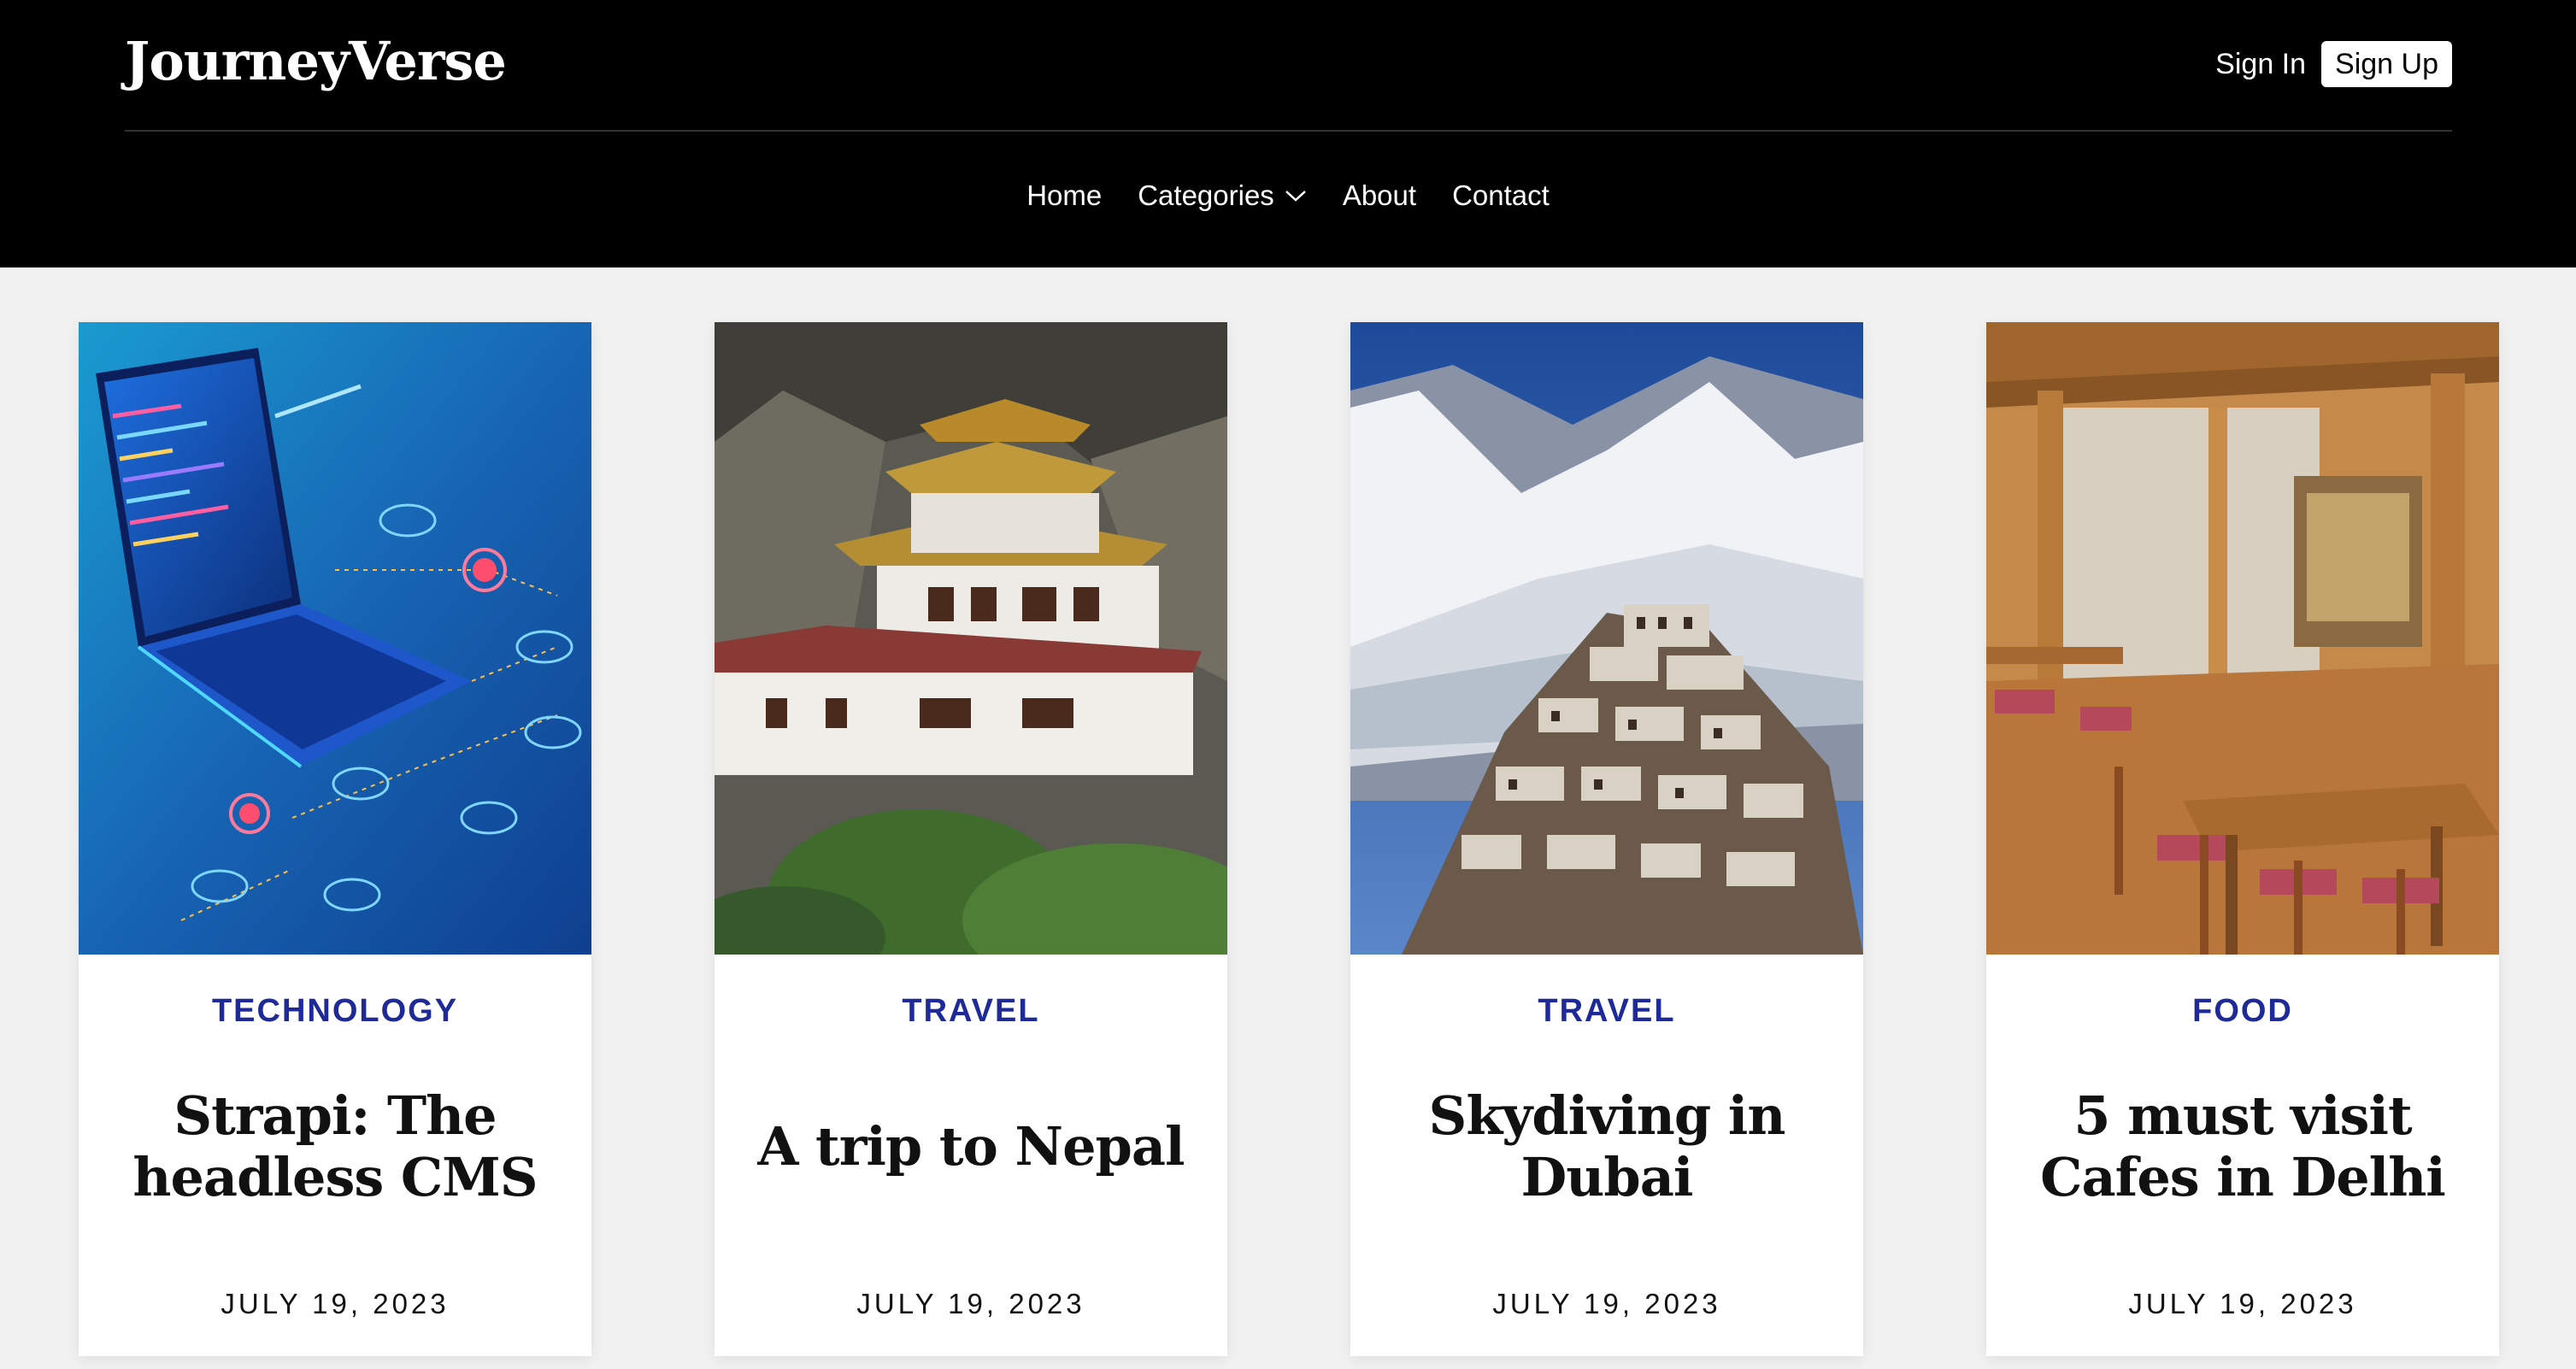  I want to click on header-divider, so click(1288, 131).